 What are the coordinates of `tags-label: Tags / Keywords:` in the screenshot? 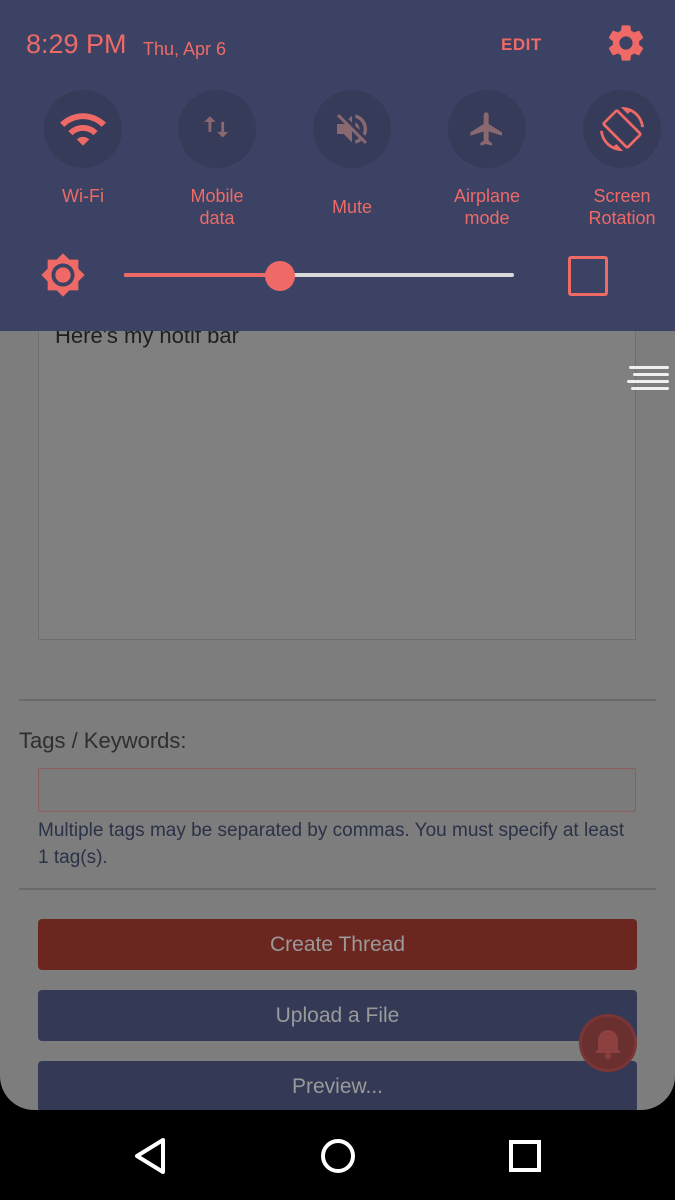 It's located at (103, 740).